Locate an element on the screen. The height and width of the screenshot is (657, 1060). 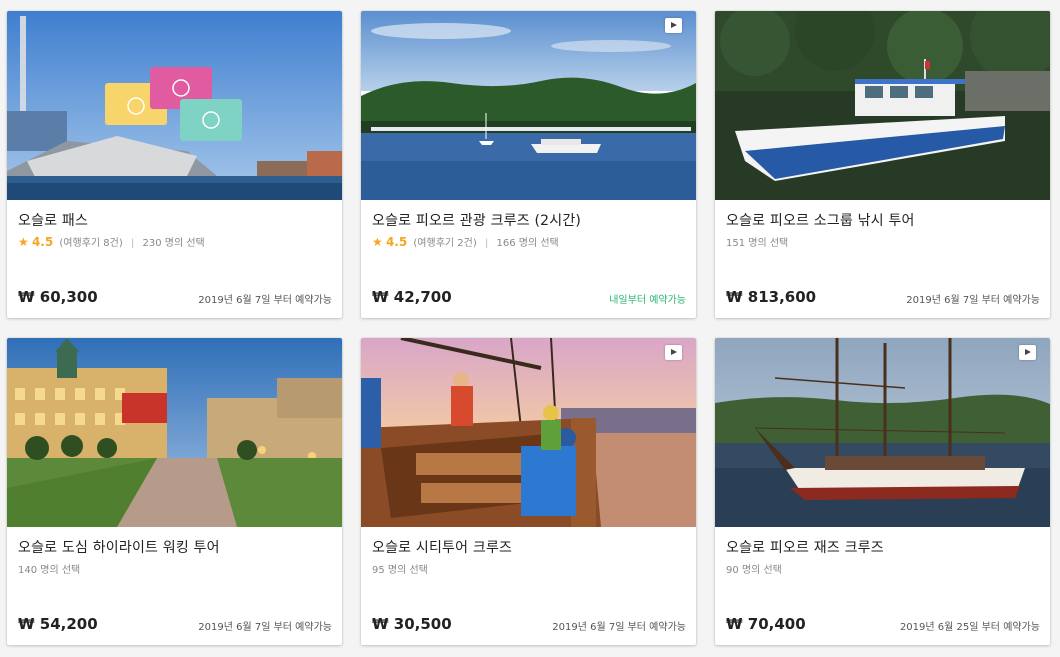
product-title: 오슬로 피오르 소그룹 낚시 투어 is located at coordinates (820, 220).